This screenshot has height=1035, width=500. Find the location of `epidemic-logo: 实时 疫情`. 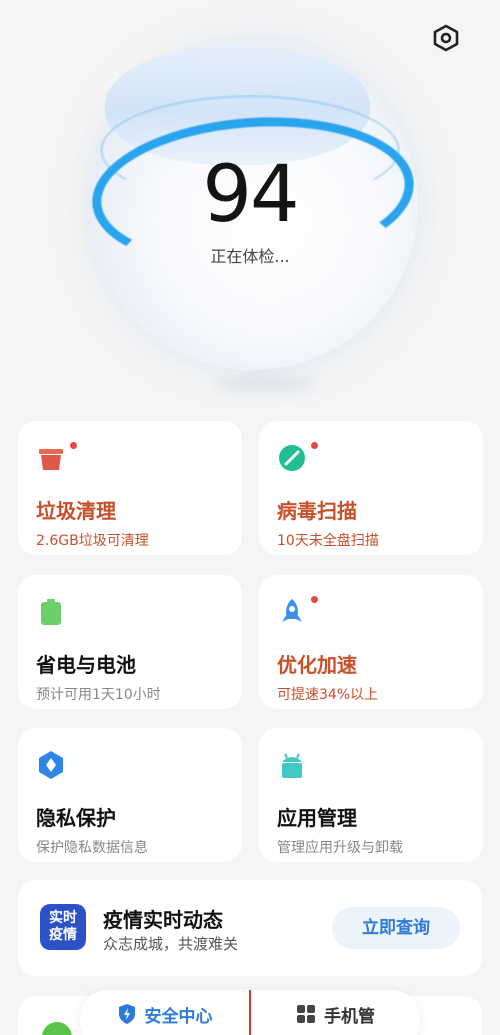

epidemic-logo: 实时 疫情 is located at coordinates (63, 927).